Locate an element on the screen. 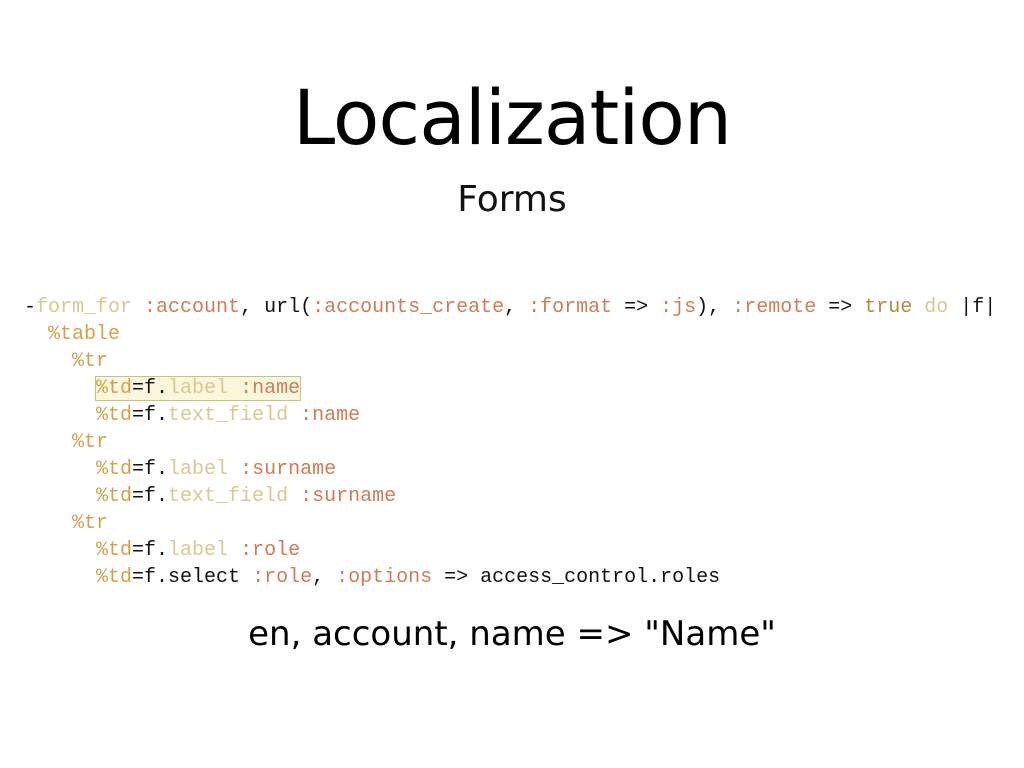 Image resolution: width=1024 pixels, height=768 pixels. code-token: |f| is located at coordinates (972, 307).